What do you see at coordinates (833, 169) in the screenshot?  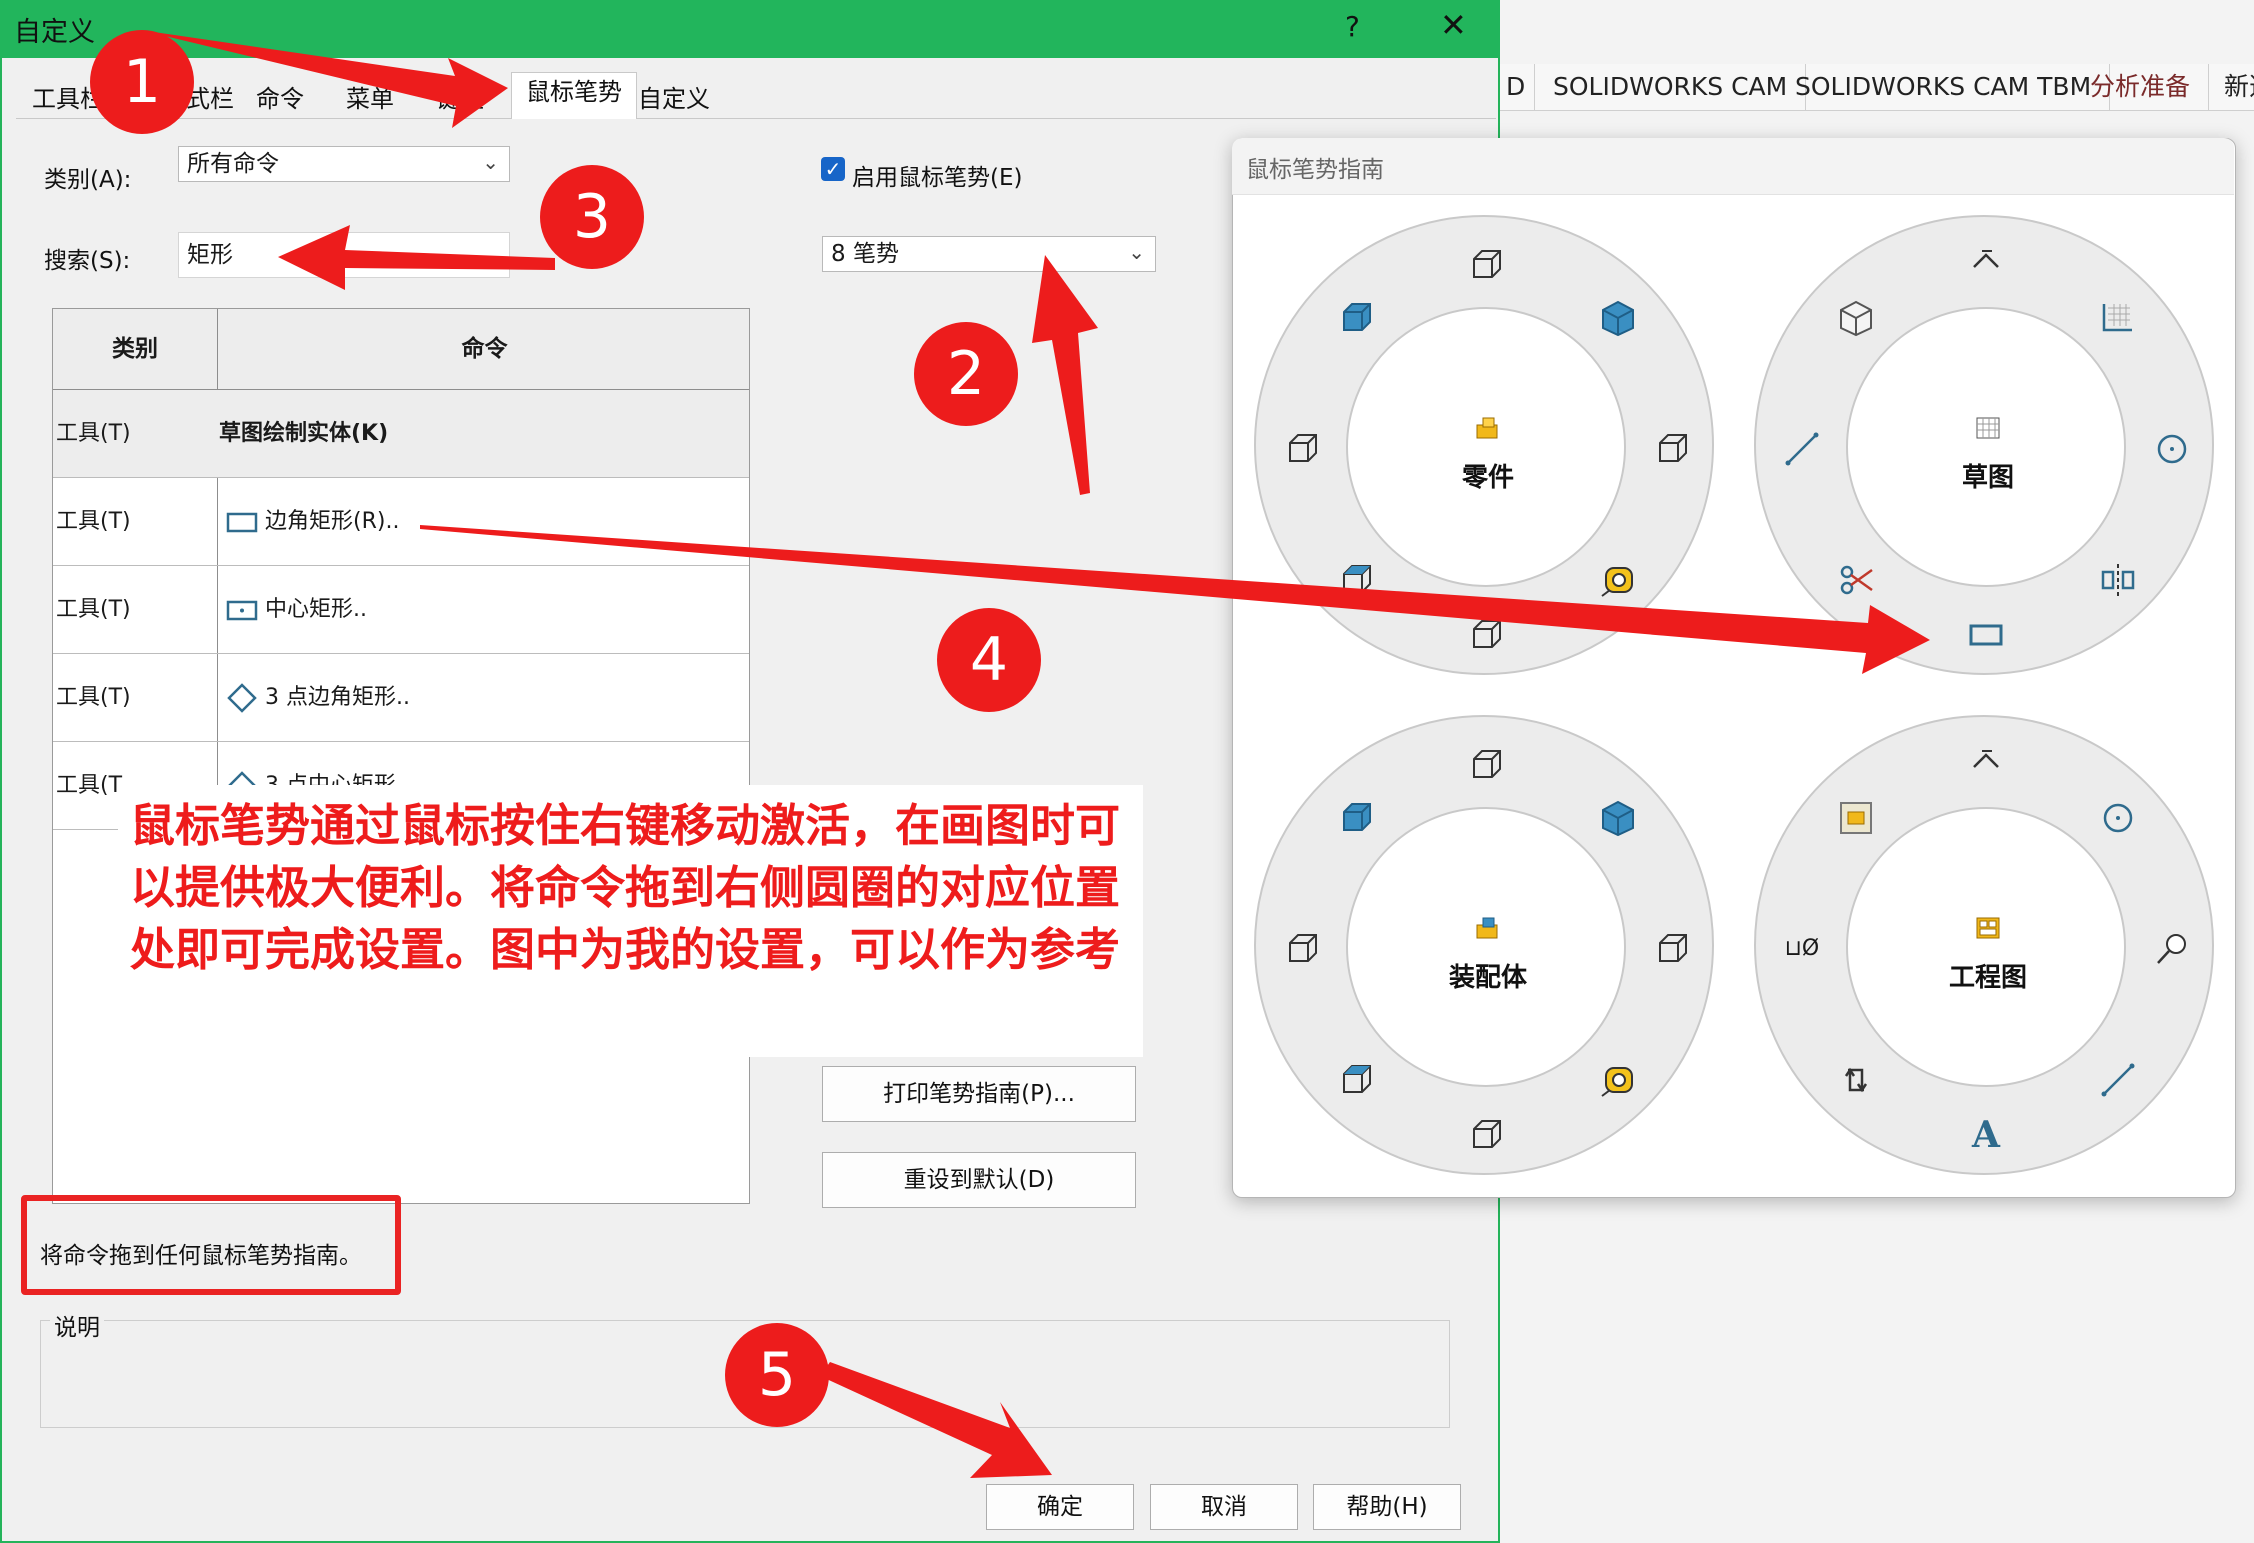 I see `enable-gestures-checkbox: ✓` at bounding box center [833, 169].